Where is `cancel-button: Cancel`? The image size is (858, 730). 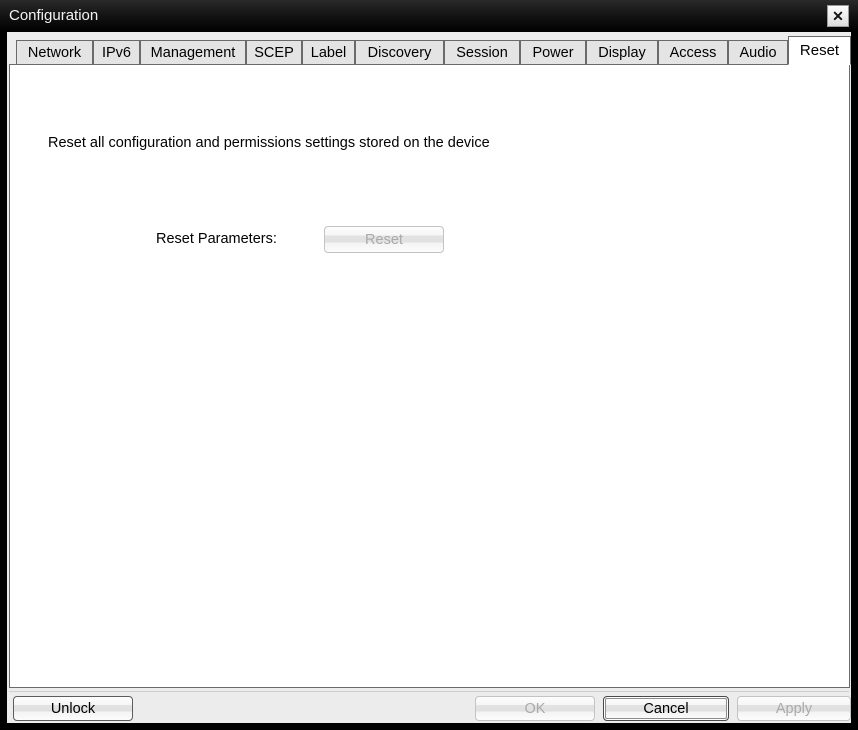 cancel-button: Cancel is located at coordinates (666, 708).